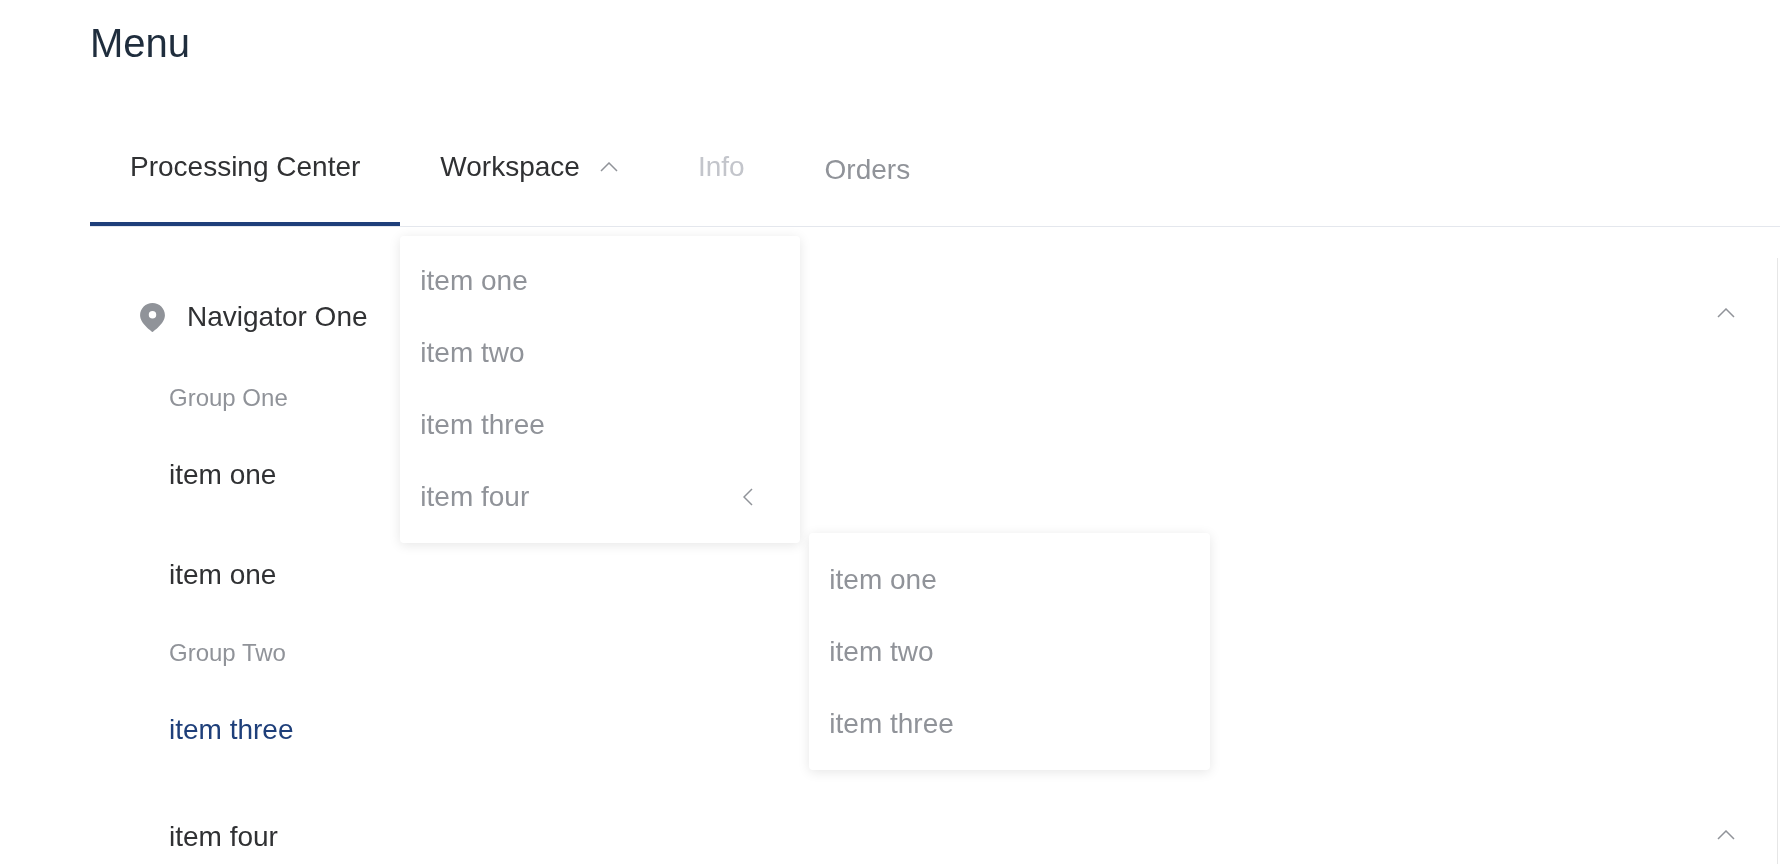 The image size is (1780, 864). Describe the element at coordinates (228, 397) in the screenshot. I see `group-title: Group One` at that location.